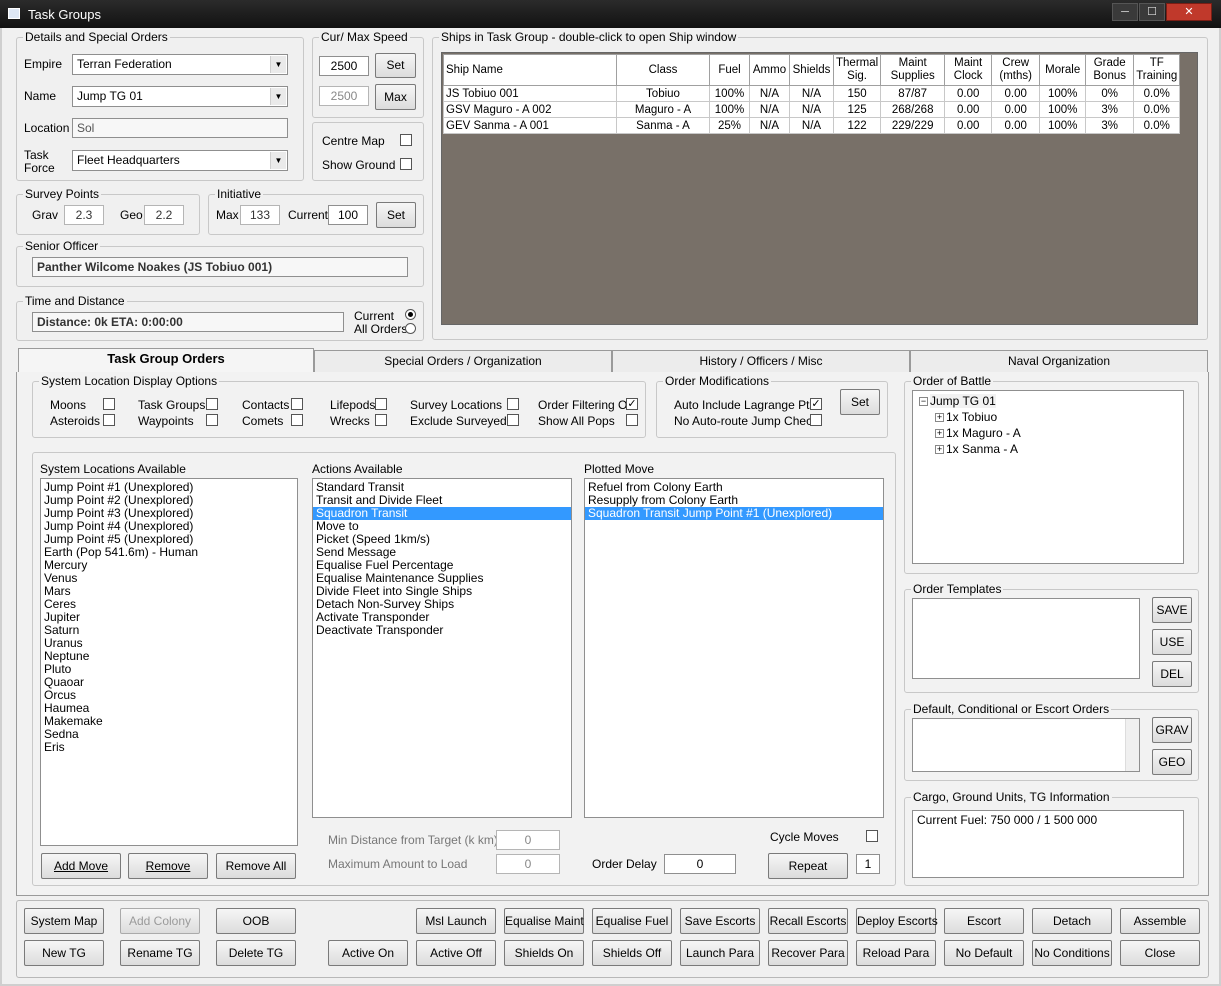 This screenshot has height=986, width=1221. I want to click on task-force-select: Fleet Headquarters ▼, so click(180, 160).